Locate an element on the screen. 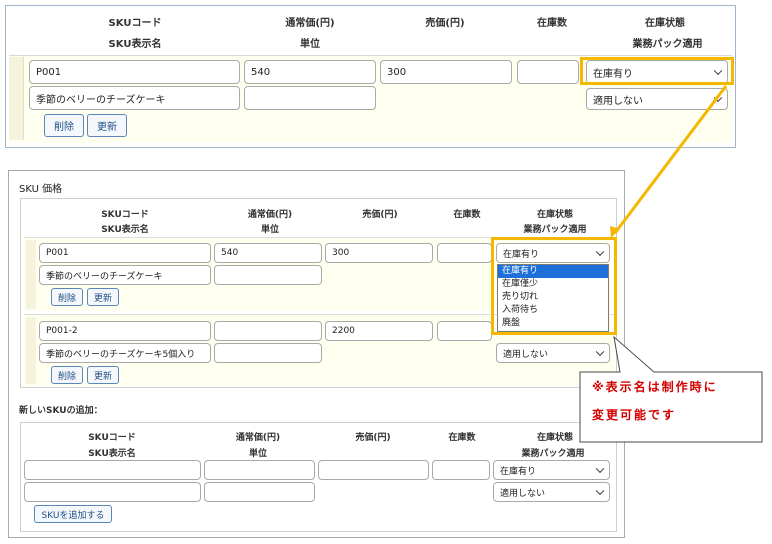  sku-code-input: P001-2 is located at coordinates (125, 331).